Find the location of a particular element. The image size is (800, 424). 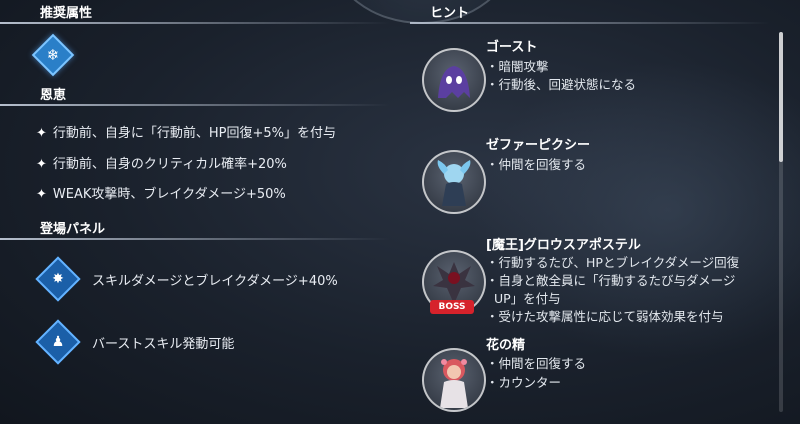

boss-badge: BOSS is located at coordinates (452, 307).